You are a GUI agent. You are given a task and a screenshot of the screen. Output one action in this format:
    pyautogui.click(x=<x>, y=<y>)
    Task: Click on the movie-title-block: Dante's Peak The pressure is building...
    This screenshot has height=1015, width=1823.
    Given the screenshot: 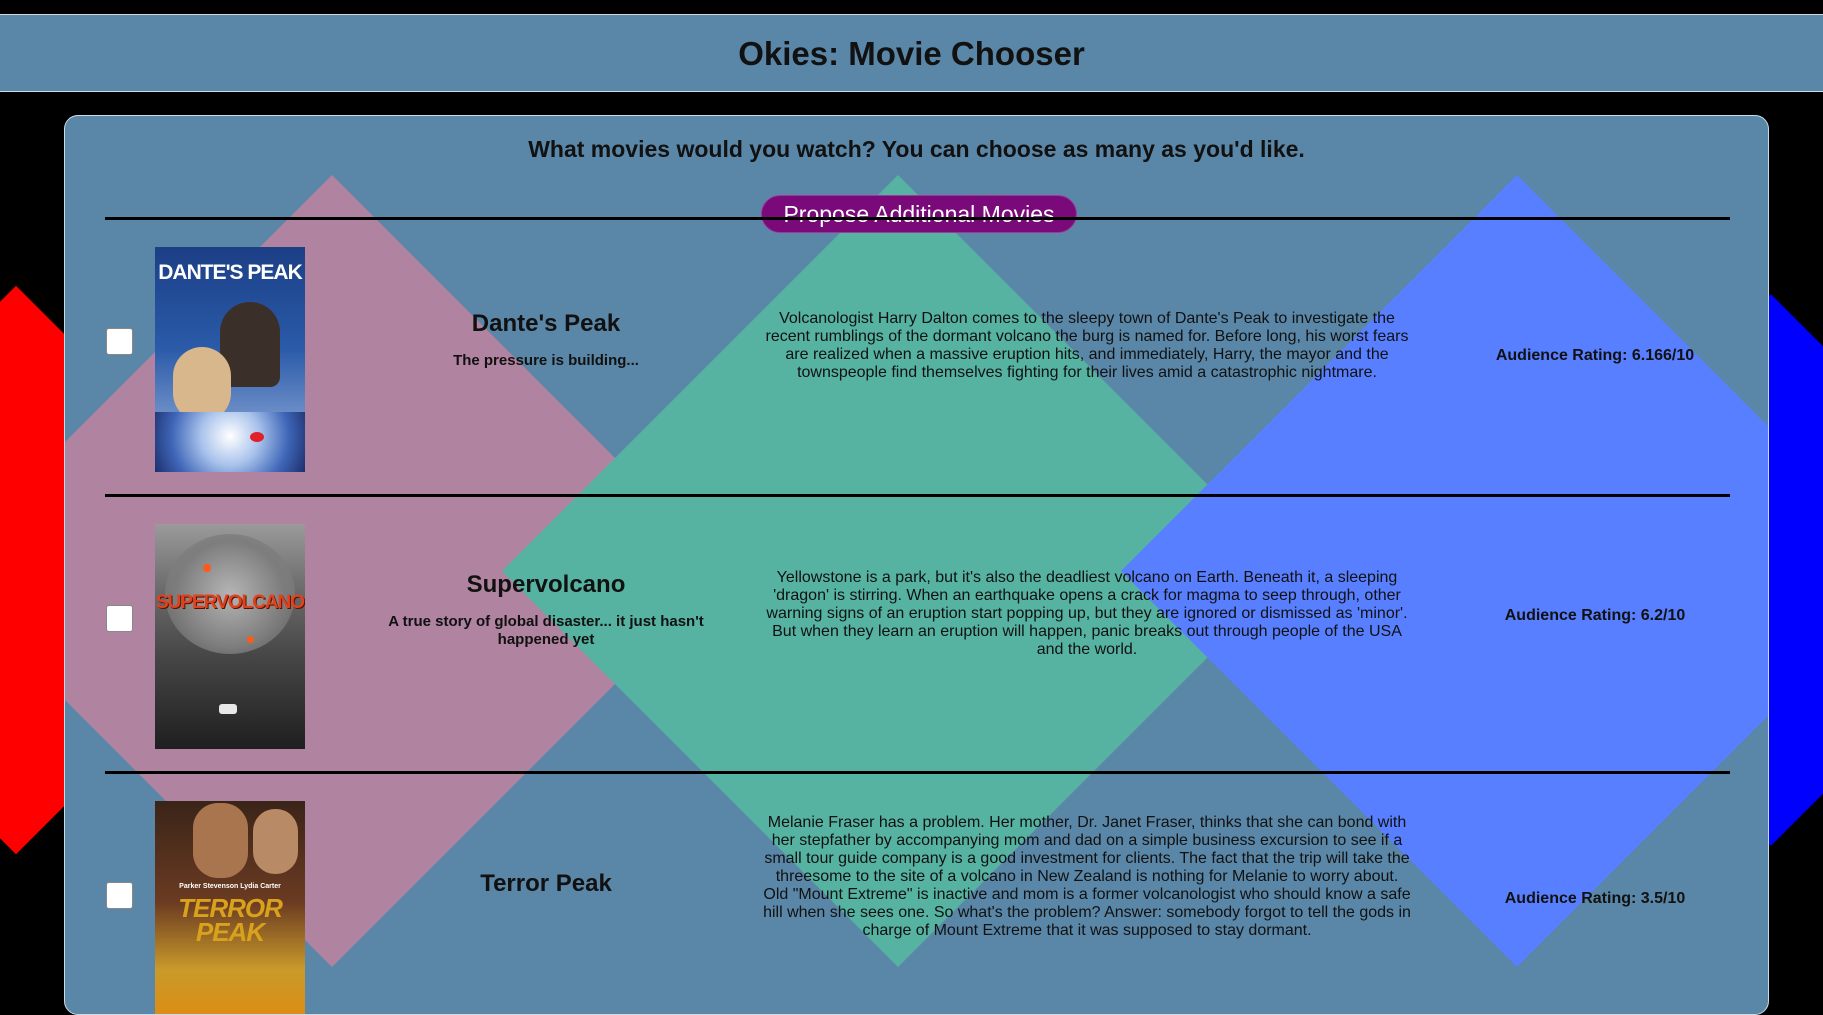 What is the action you would take?
    pyautogui.click(x=546, y=340)
    